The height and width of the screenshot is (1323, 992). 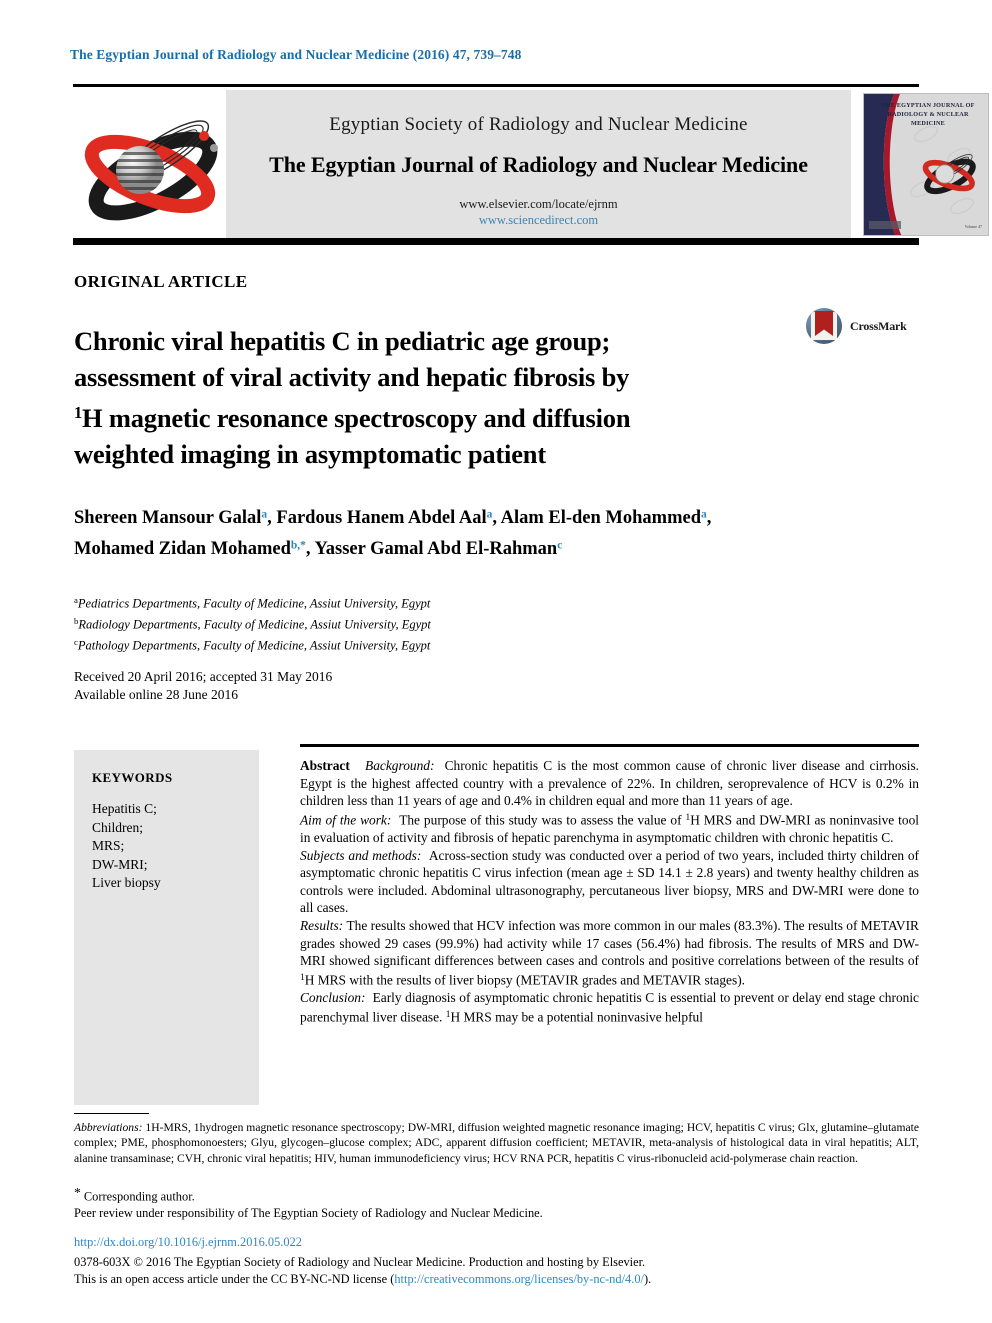 I want to click on keyword-item: Liver biopsy, so click(x=126, y=882).